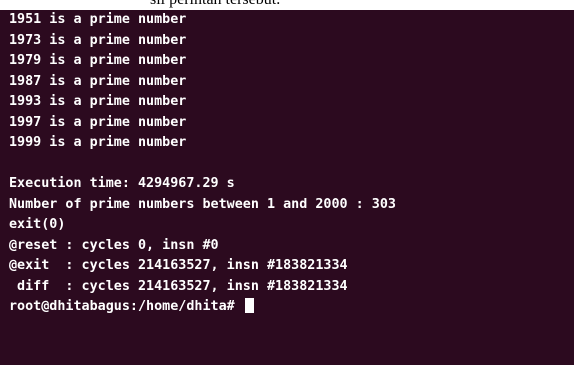 This screenshot has width=574, height=365. I want to click on execution-time-line: Execution time: 4294967.29 s, so click(122, 183).